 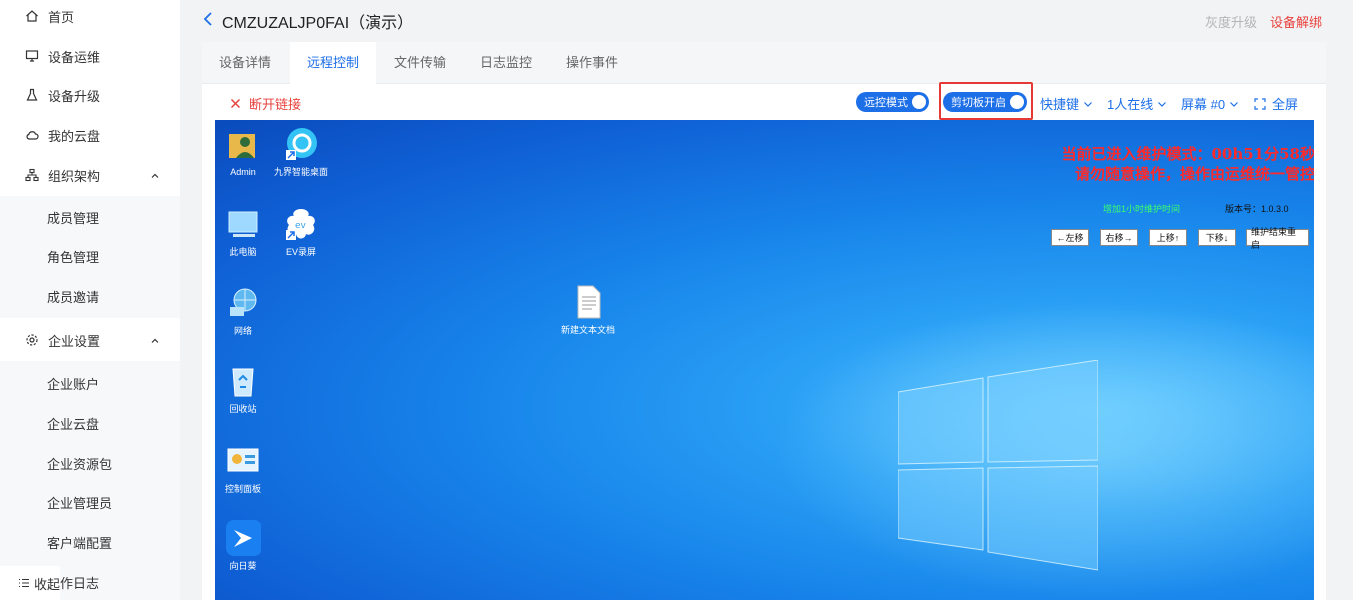 I want to click on sidebar-item-home: 首页, so click(x=90, y=17).